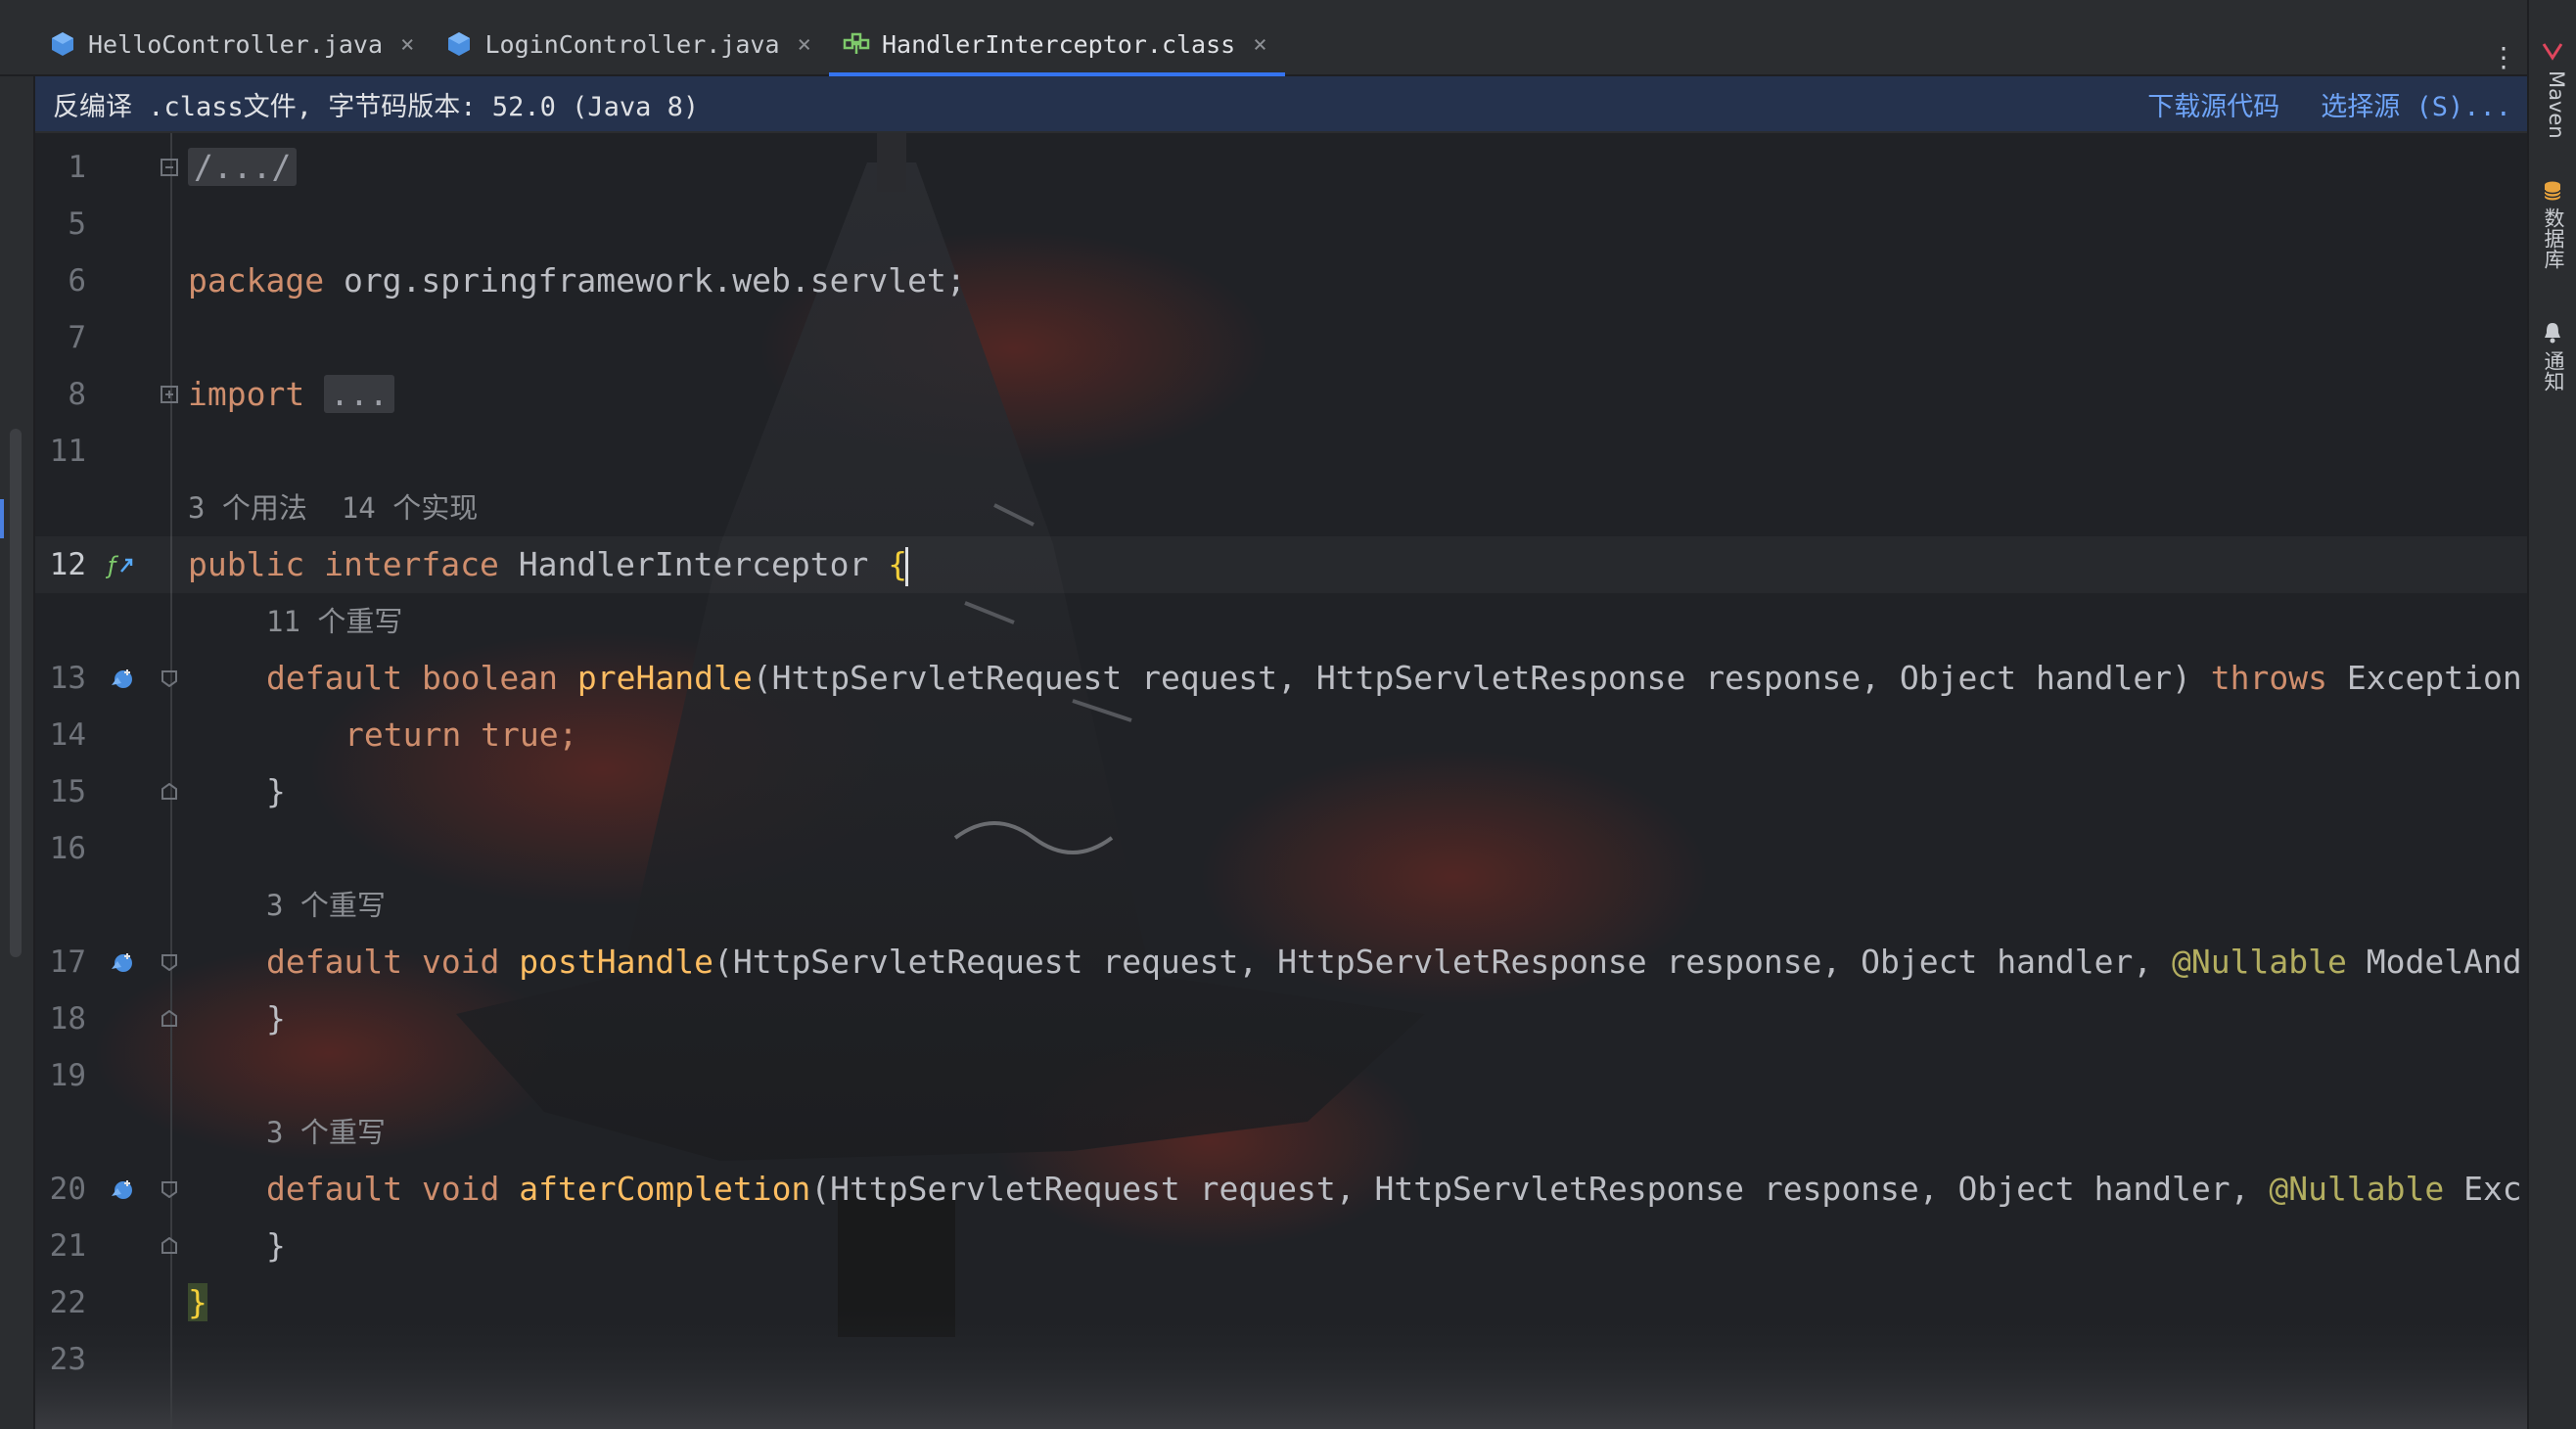  Describe the element at coordinates (1282, 791) in the screenshot. I see `code-line: 15 }` at that location.